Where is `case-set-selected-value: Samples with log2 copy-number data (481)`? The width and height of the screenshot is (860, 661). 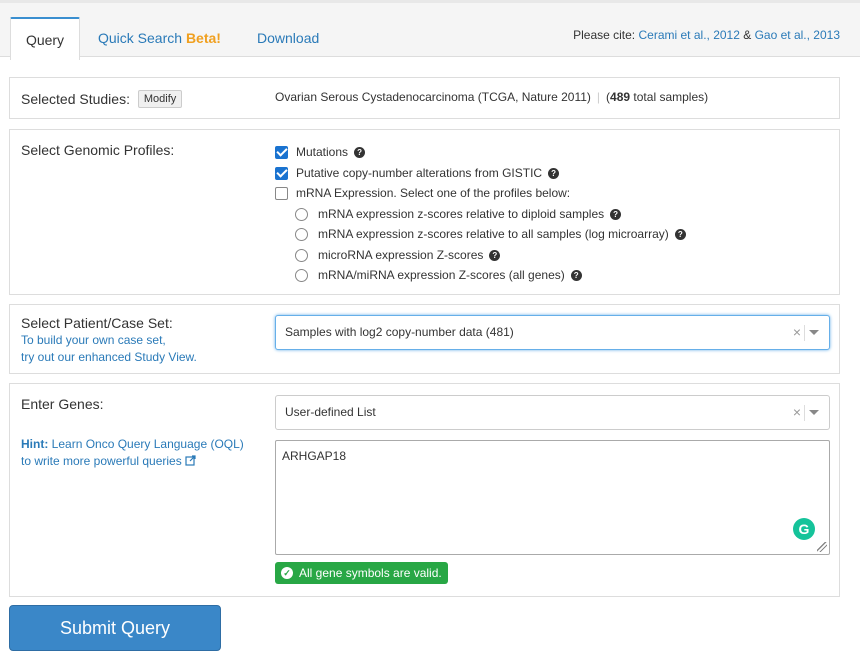
case-set-selected-value: Samples with log2 copy-number data (481) is located at coordinates (399, 332).